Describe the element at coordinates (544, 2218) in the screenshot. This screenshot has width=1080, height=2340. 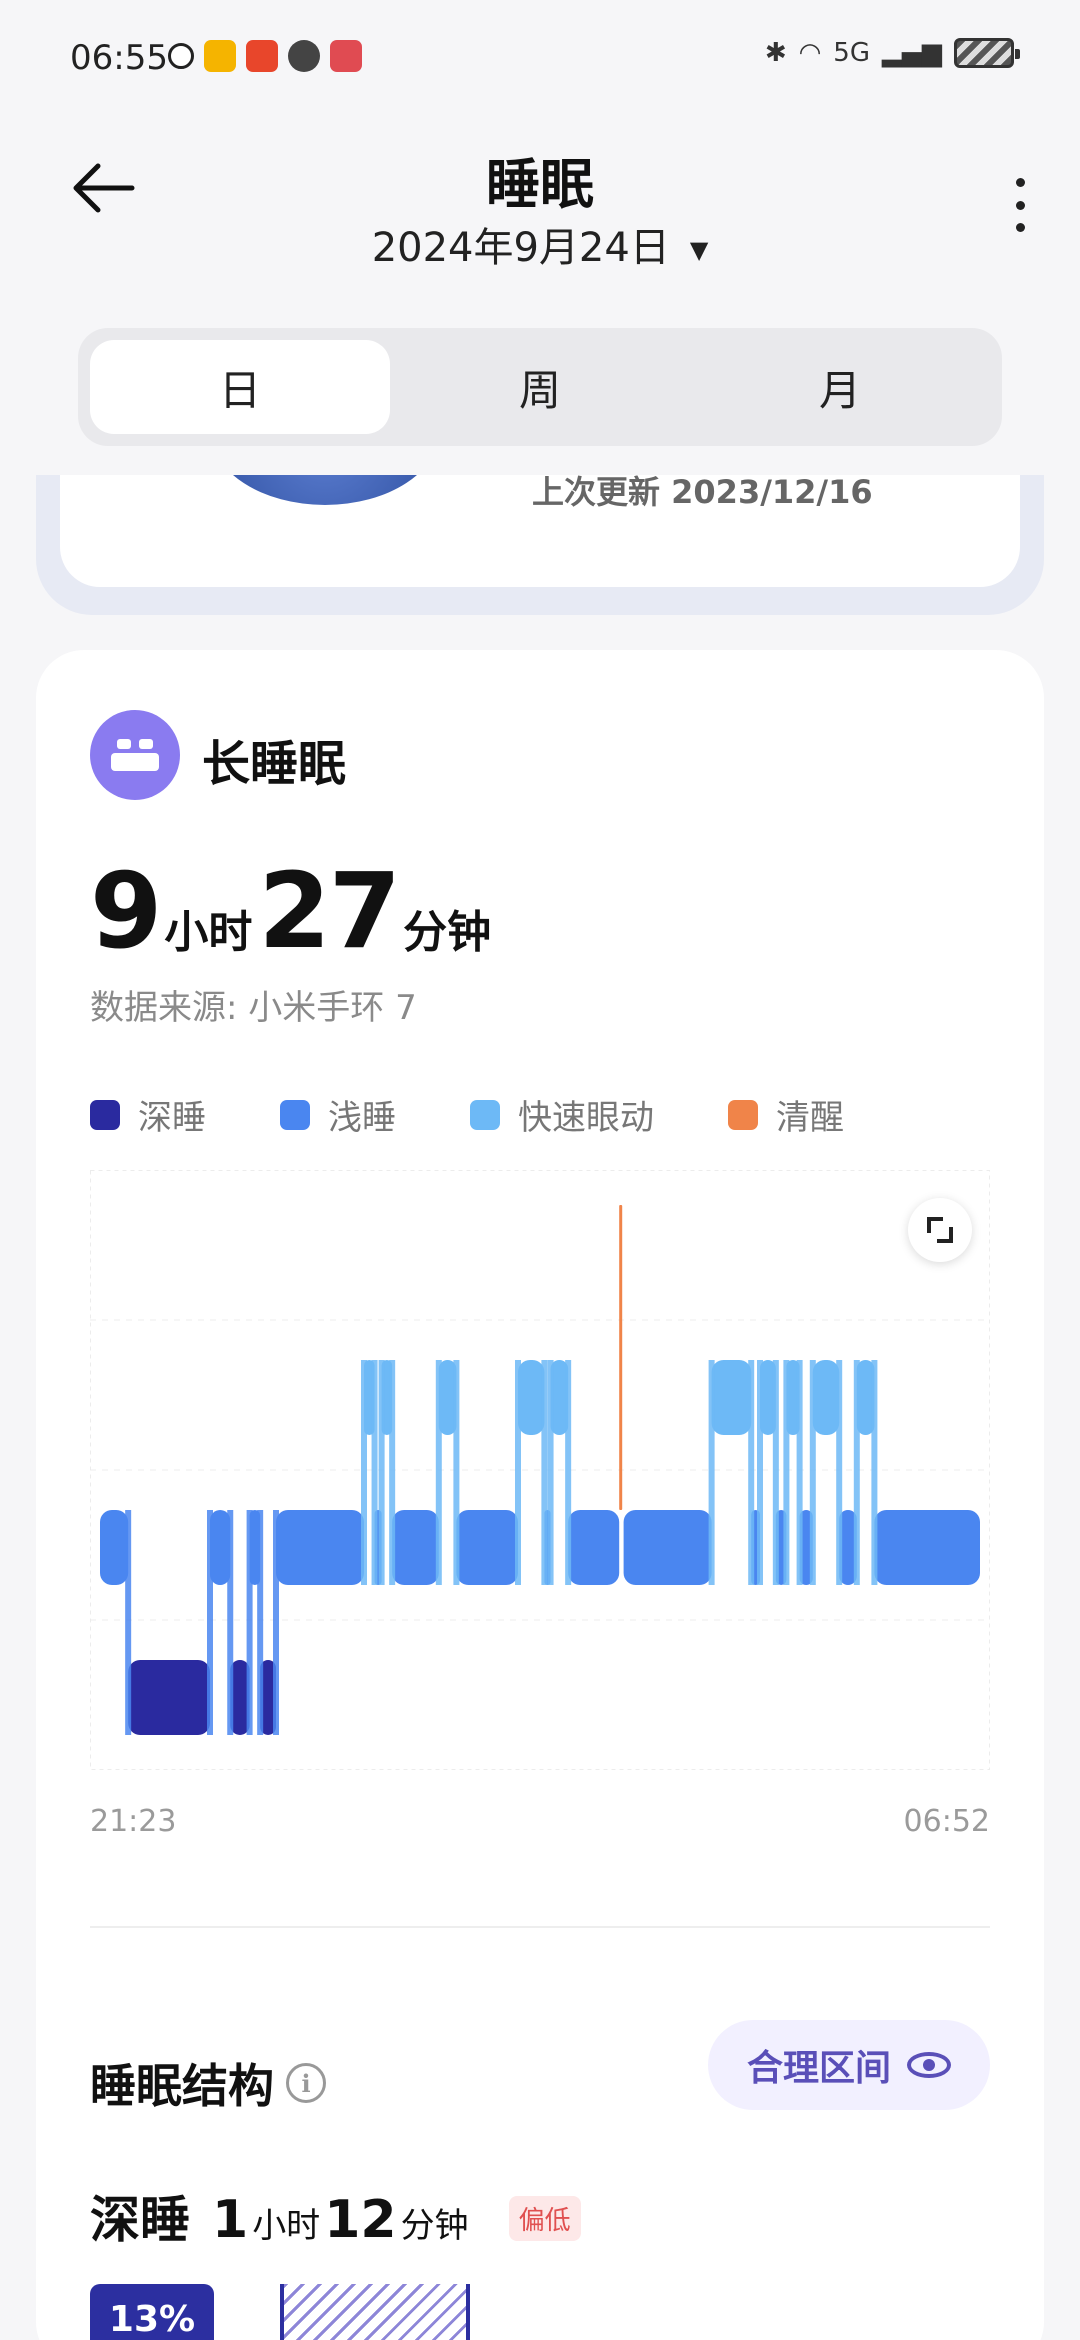
I see `status-badge: 偏低` at that location.